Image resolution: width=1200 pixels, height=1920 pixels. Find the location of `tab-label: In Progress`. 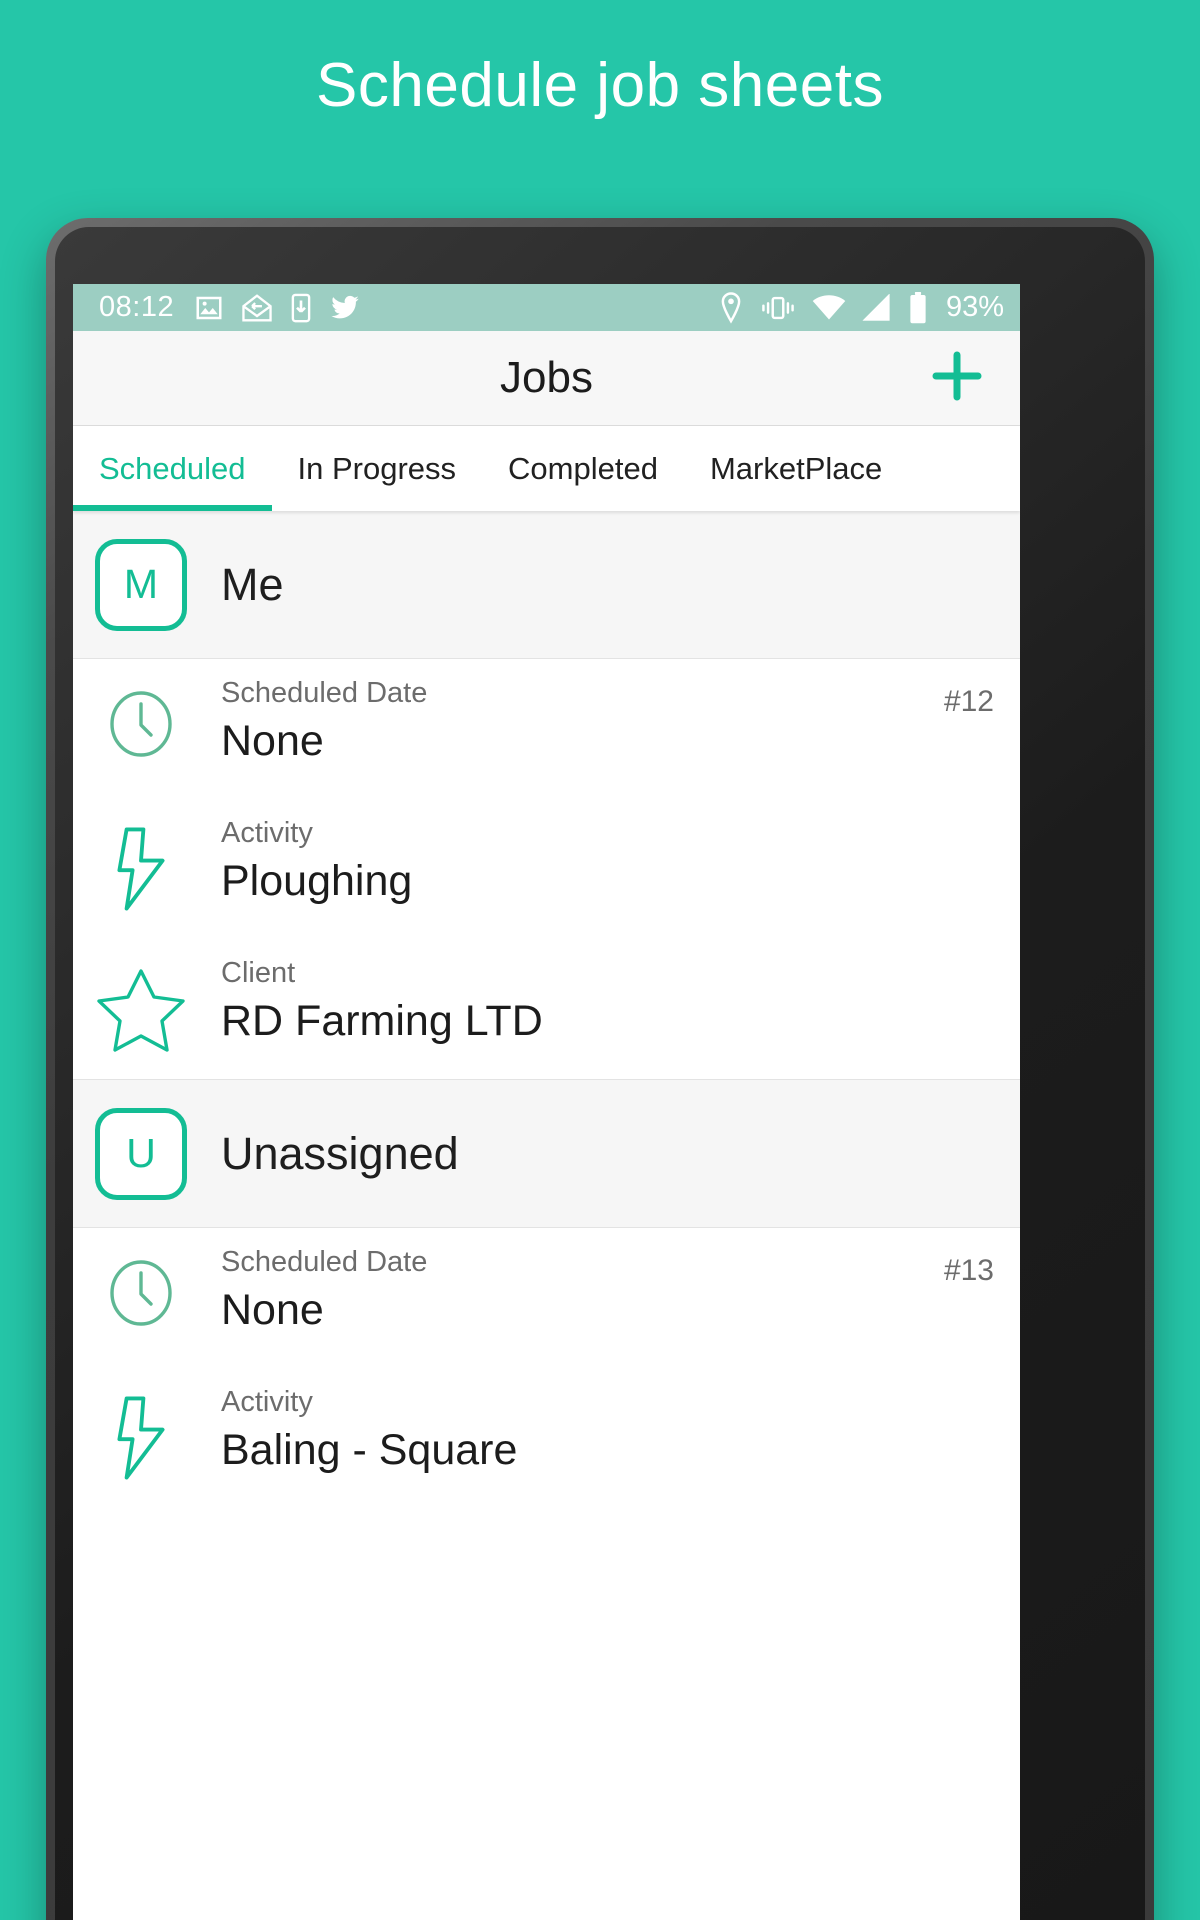

tab-label: In Progress is located at coordinates (377, 468).